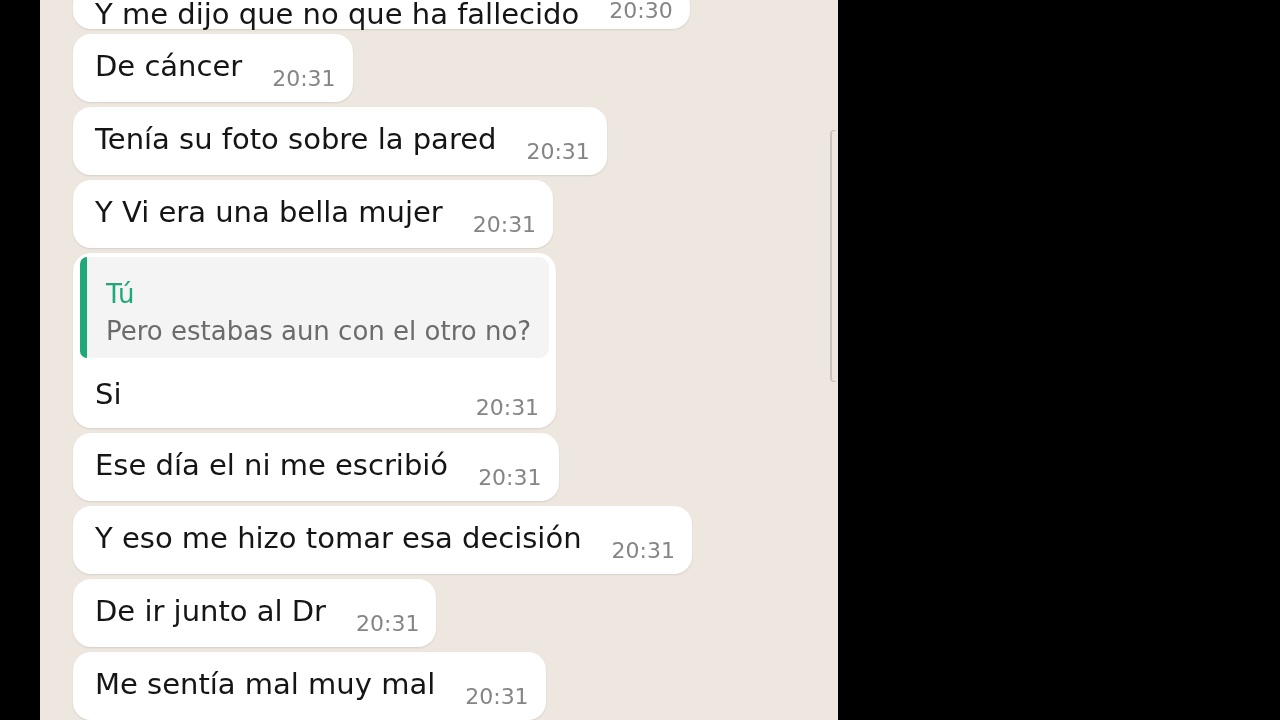 The image size is (1280, 720). I want to click on quoted-text: Pero estabas aun con el otro no?, so click(319, 331).